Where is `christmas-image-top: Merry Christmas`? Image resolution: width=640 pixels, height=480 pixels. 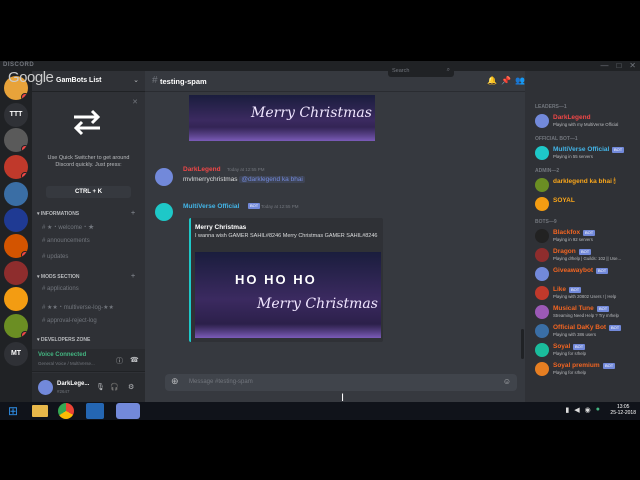 christmas-image-top: Merry Christmas is located at coordinates (282, 118).